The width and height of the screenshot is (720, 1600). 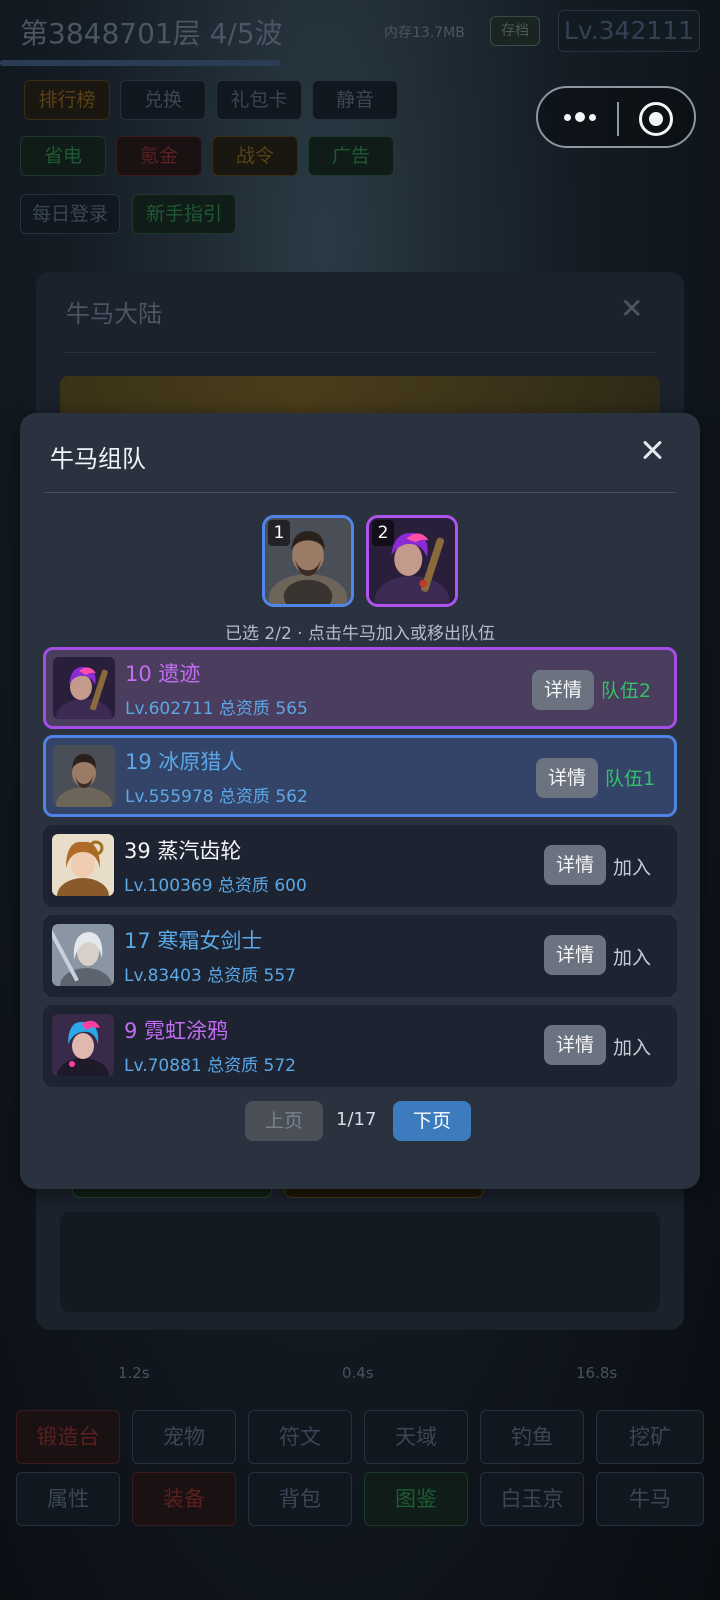 I want to click on member-name: 39 蒸汽齿轮, so click(x=183, y=851).